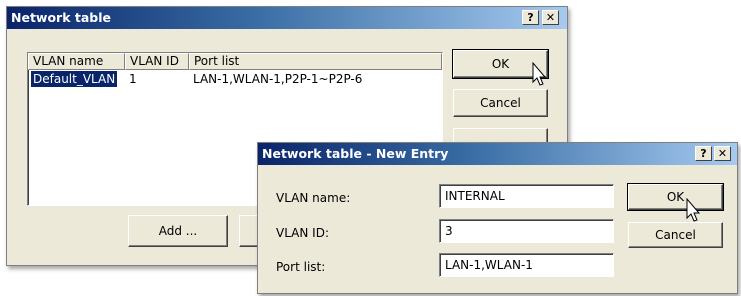 This screenshot has width=741, height=296. I want to click on dialog-cancel-button: Cancel, so click(675, 235).